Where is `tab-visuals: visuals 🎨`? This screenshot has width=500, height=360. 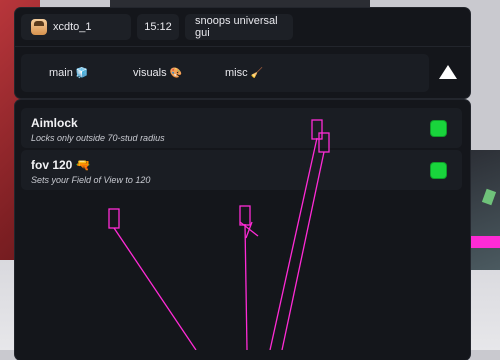 tab-visuals: visuals 🎨 is located at coordinates (157, 73).